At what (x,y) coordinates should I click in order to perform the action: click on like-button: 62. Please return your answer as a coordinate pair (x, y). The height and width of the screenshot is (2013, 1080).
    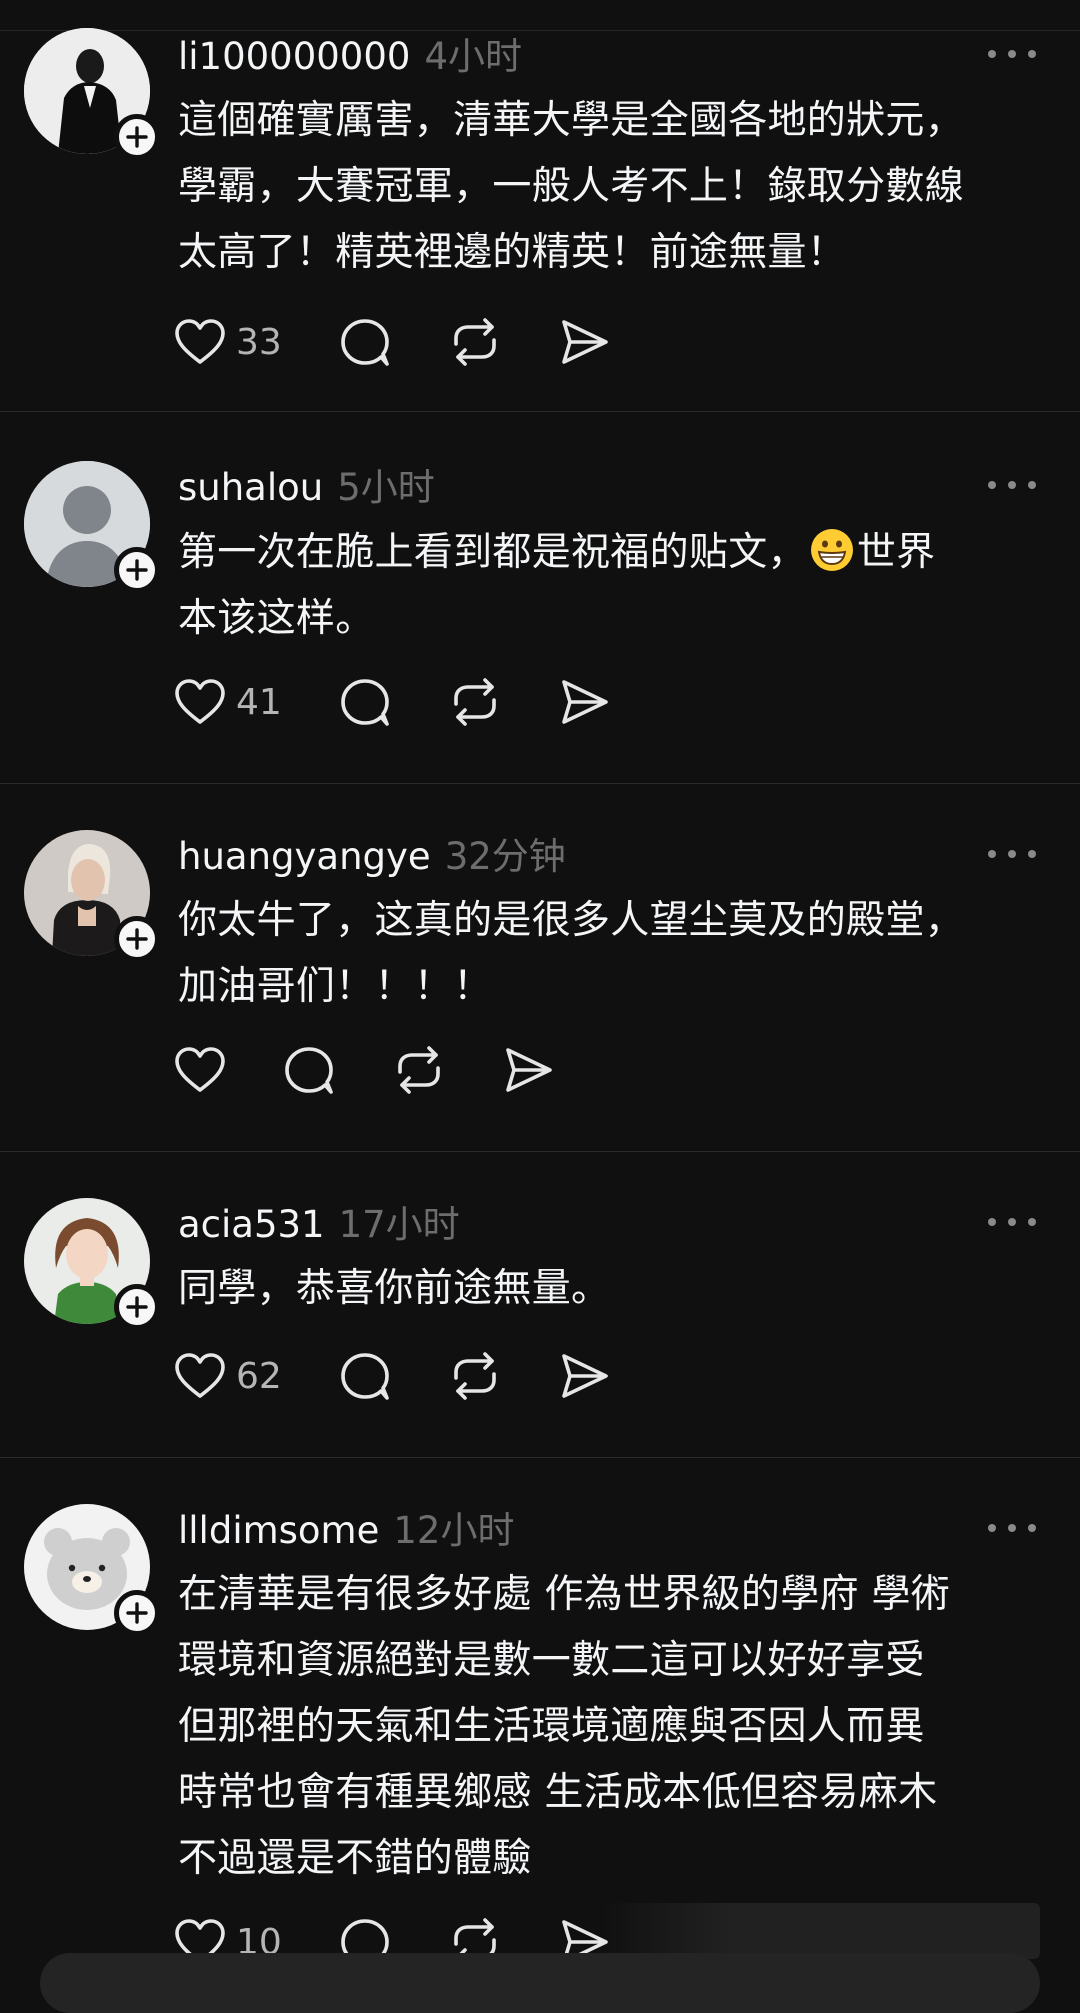
    Looking at the image, I should click on (228, 1376).